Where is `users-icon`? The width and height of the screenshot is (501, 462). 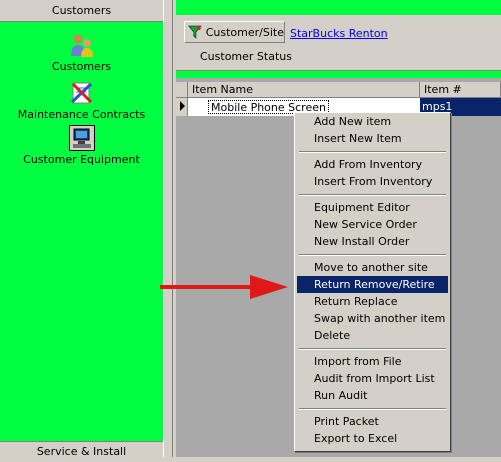 users-icon is located at coordinates (81, 45).